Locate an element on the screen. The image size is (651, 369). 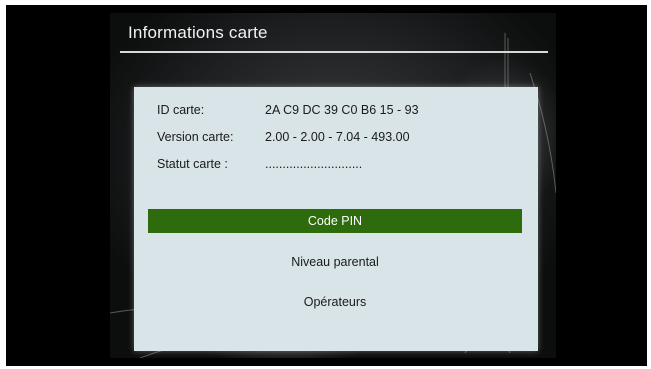
card-version-label: Version carte: is located at coordinates (195, 137).